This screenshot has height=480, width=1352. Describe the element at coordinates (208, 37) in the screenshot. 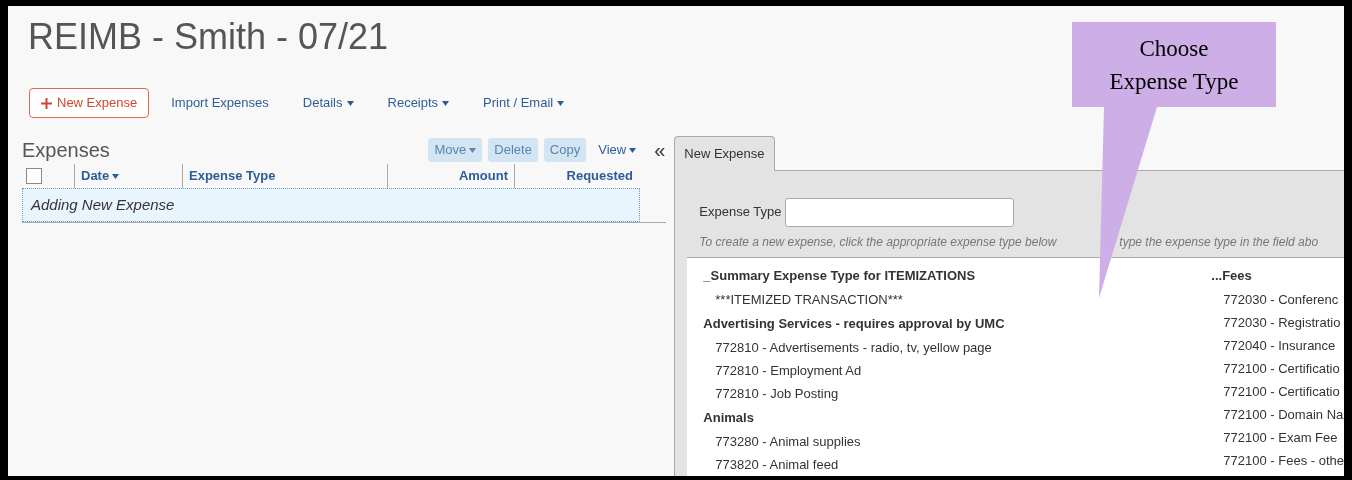

I see `report-title: REIMB - Smith - 07/21` at that location.